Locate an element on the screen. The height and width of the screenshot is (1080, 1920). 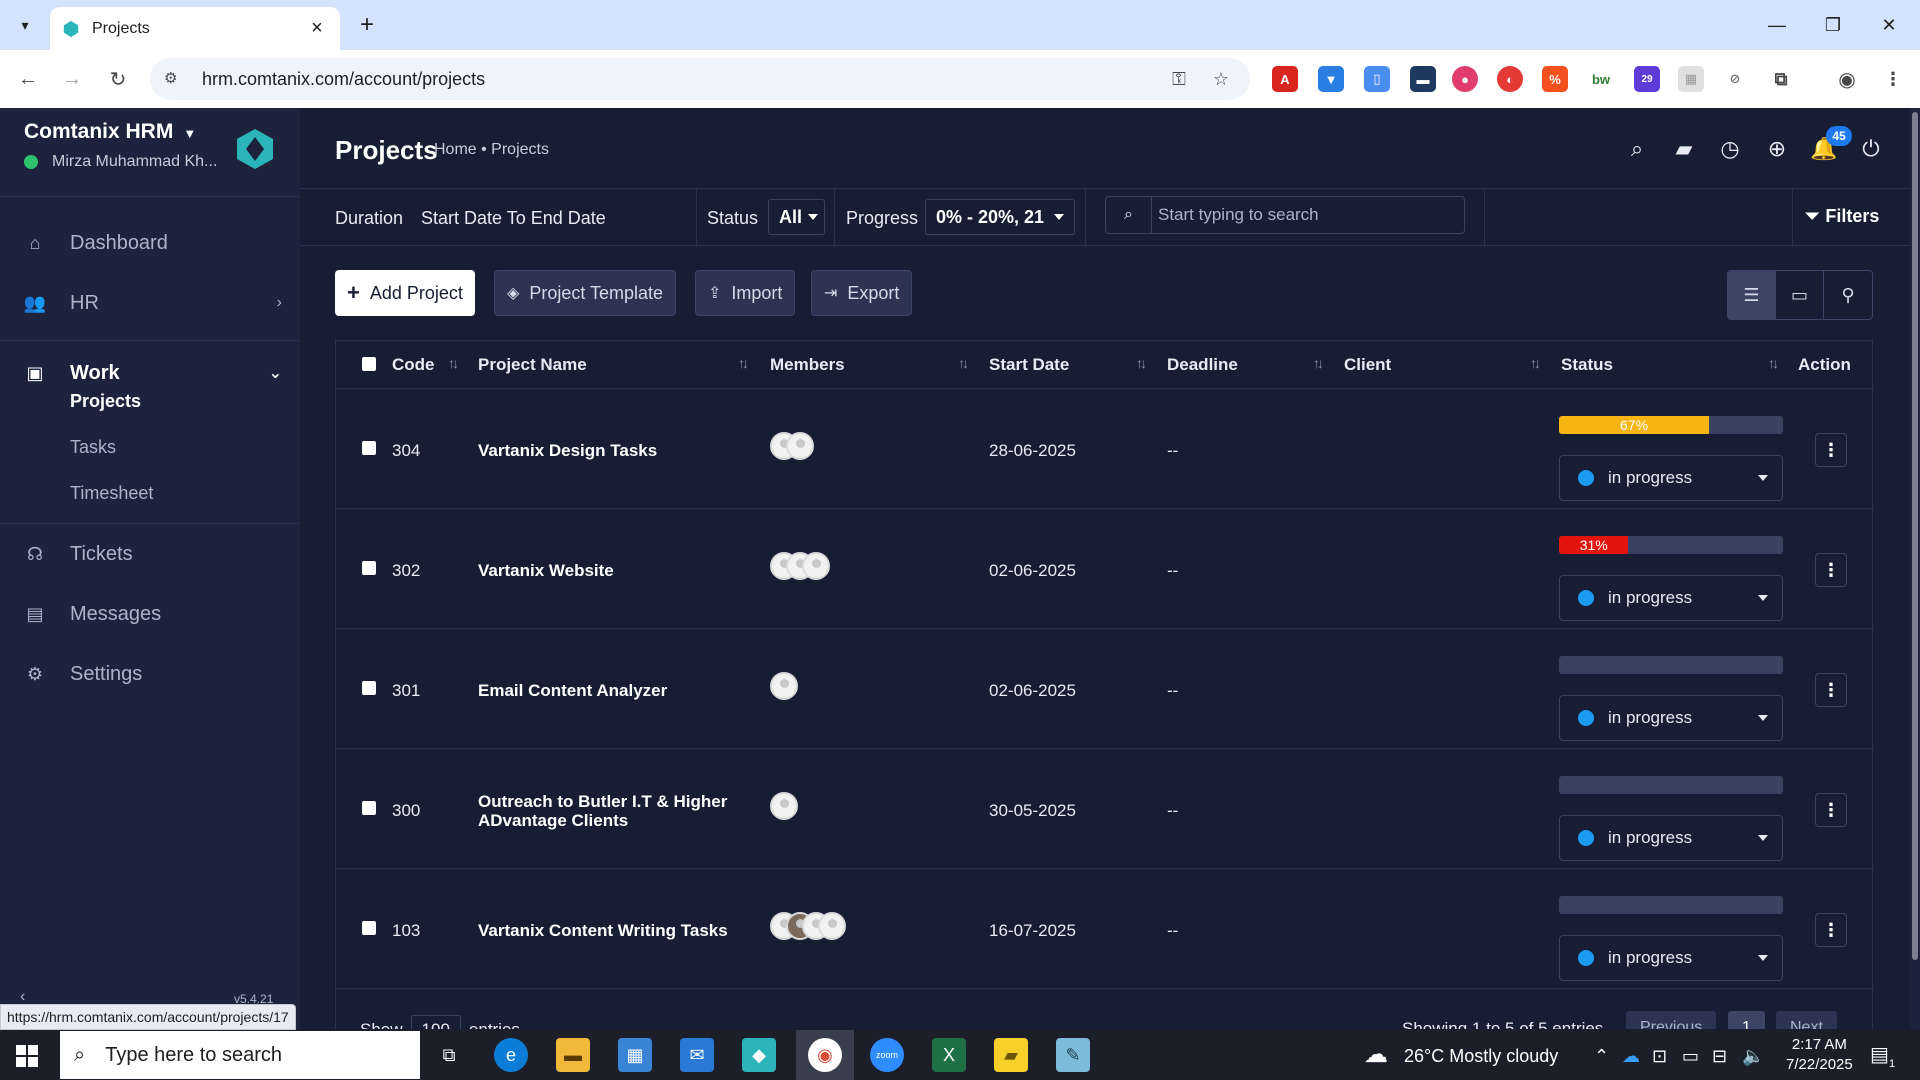
mortarboard-extension-icon: 29 is located at coordinates (1647, 79).